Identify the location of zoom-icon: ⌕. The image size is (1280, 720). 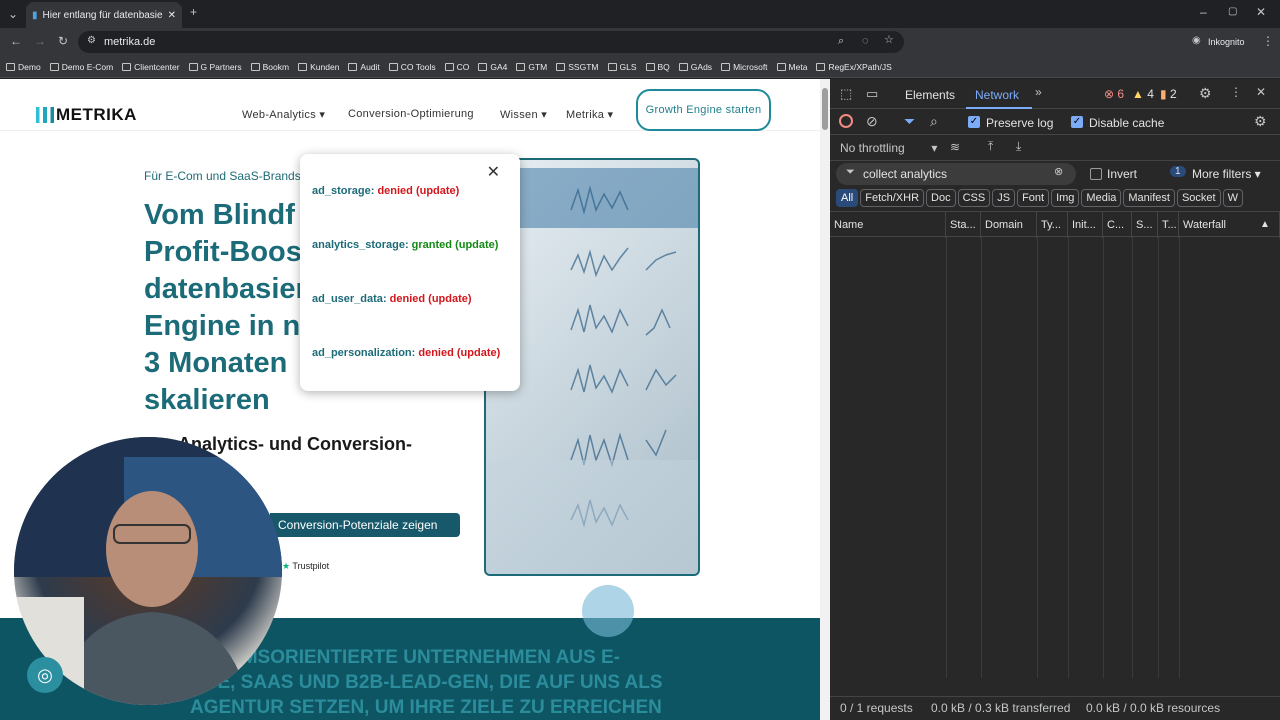
(841, 41).